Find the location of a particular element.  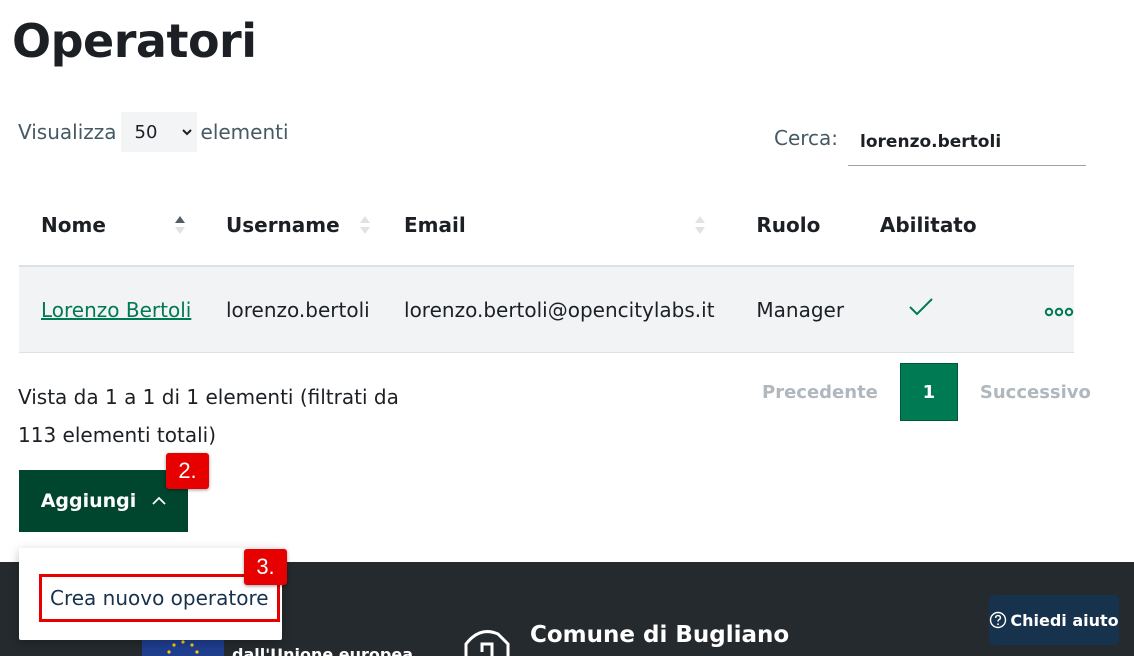

table-header-row: Nome Username Email Ruolo Abilitato is located at coordinates (546, 225).